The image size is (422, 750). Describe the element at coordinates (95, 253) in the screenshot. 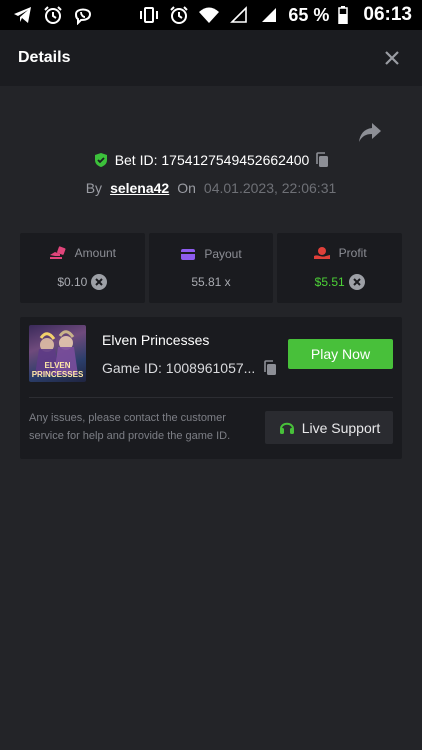

I see `stat-amount-label: Amount` at that location.